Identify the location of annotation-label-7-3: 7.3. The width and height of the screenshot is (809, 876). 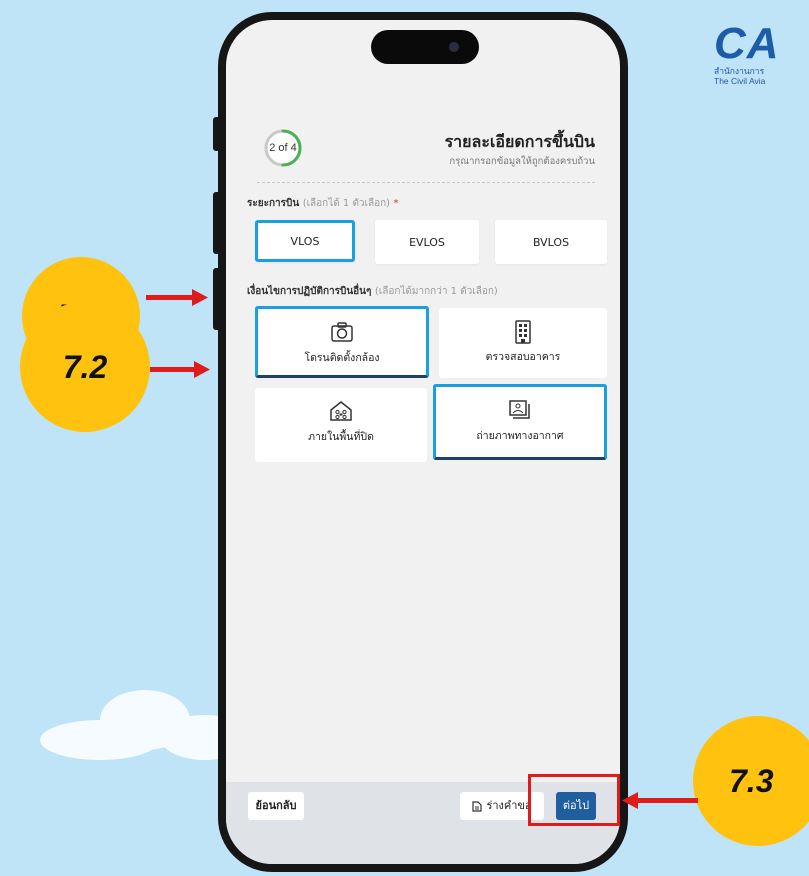
(751, 780).